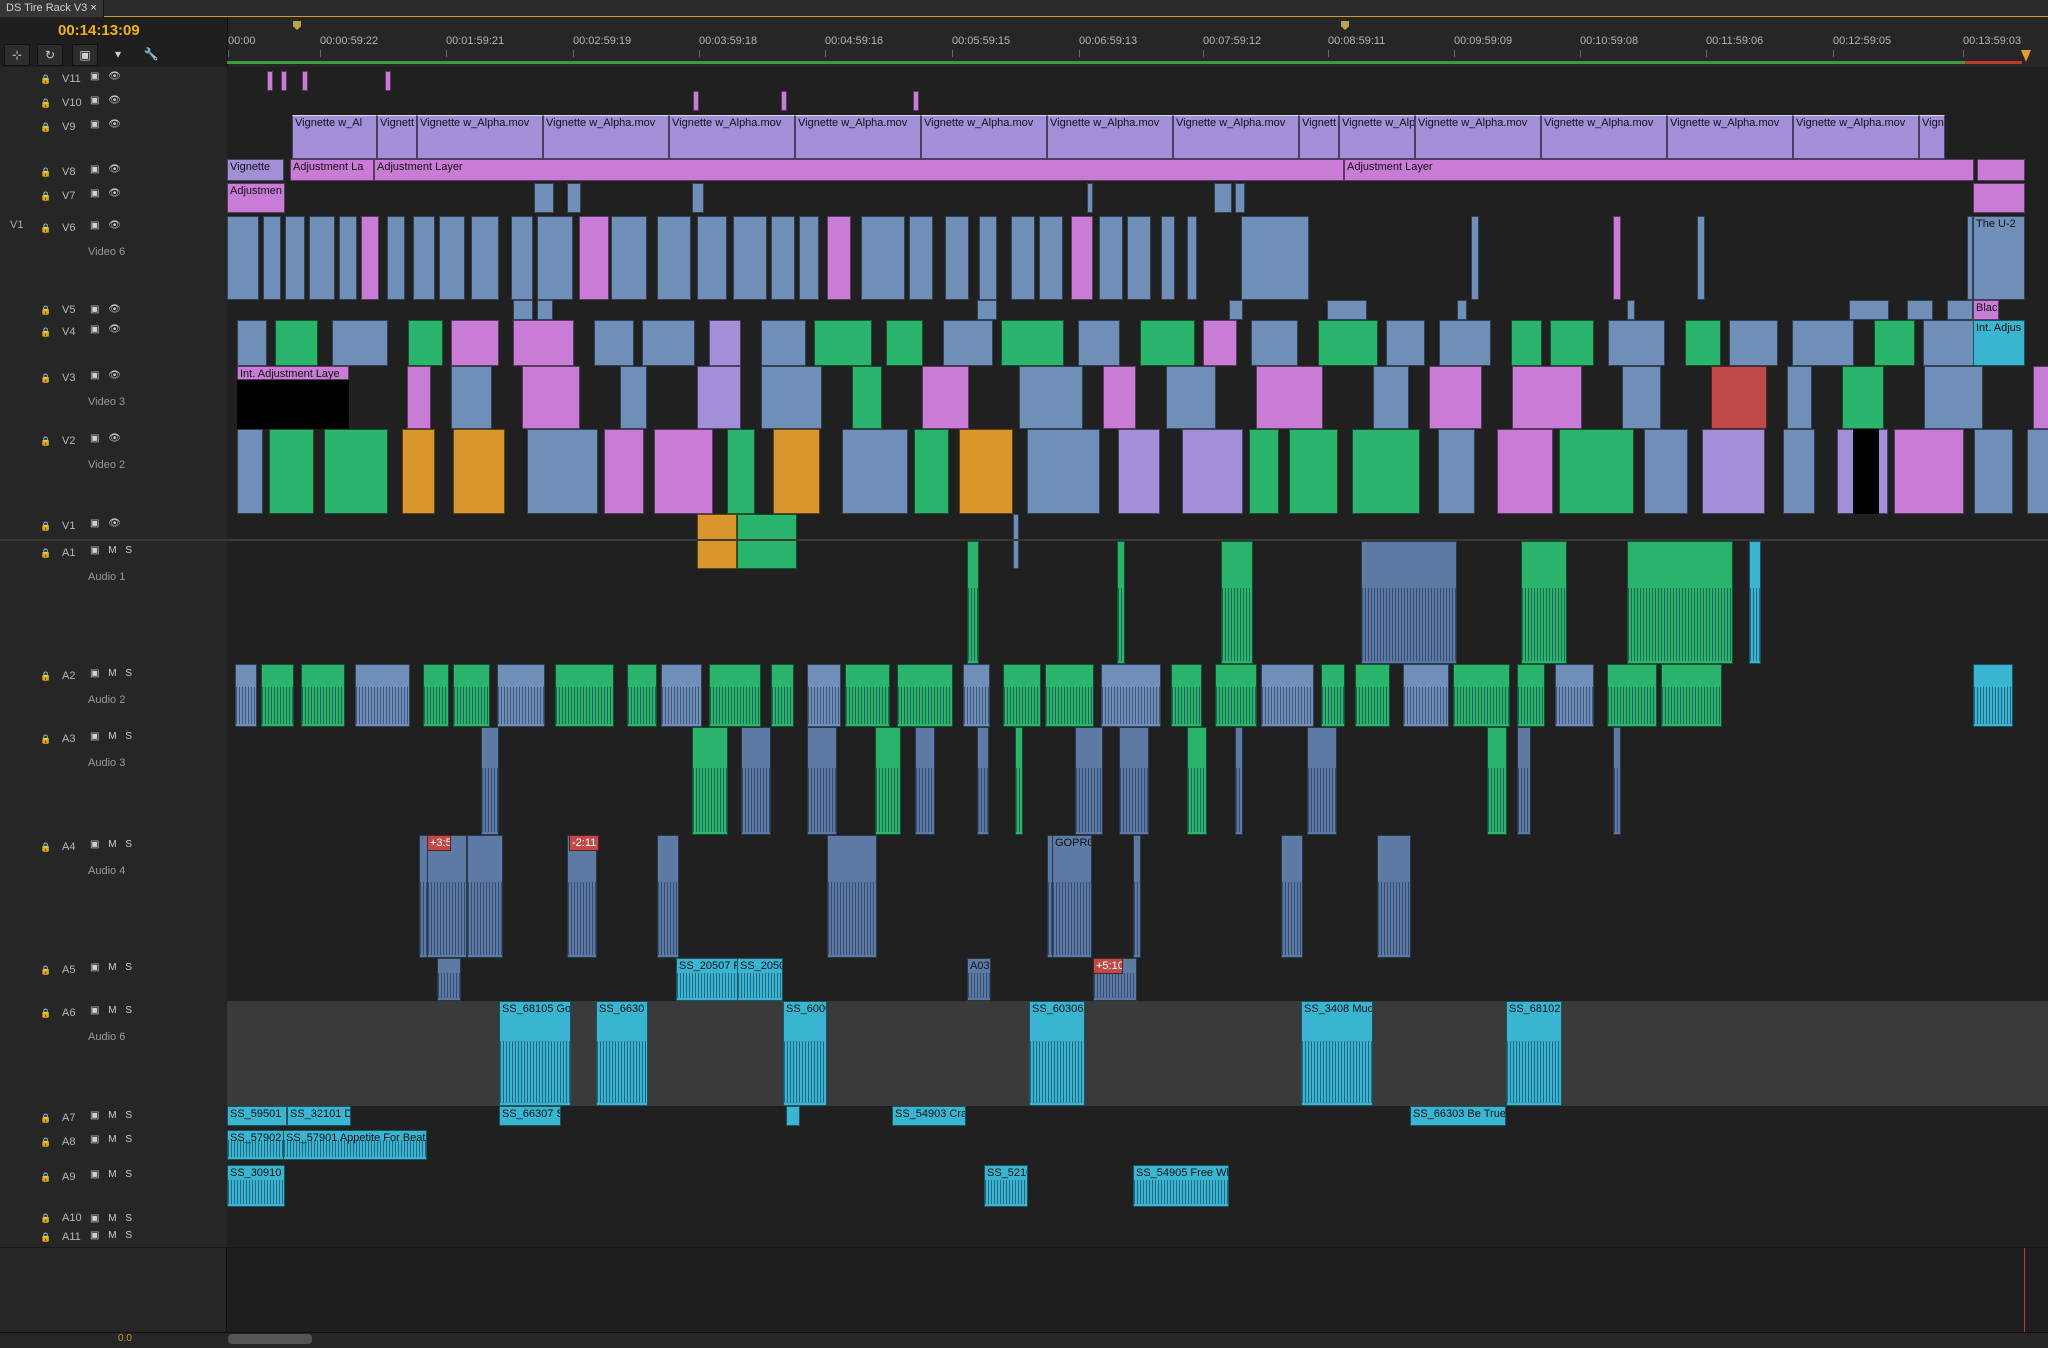 This screenshot has height=1348, width=2048. What do you see at coordinates (1137, 603) in the screenshot?
I see `track-lane-a1` at bounding box center [1137, 603].